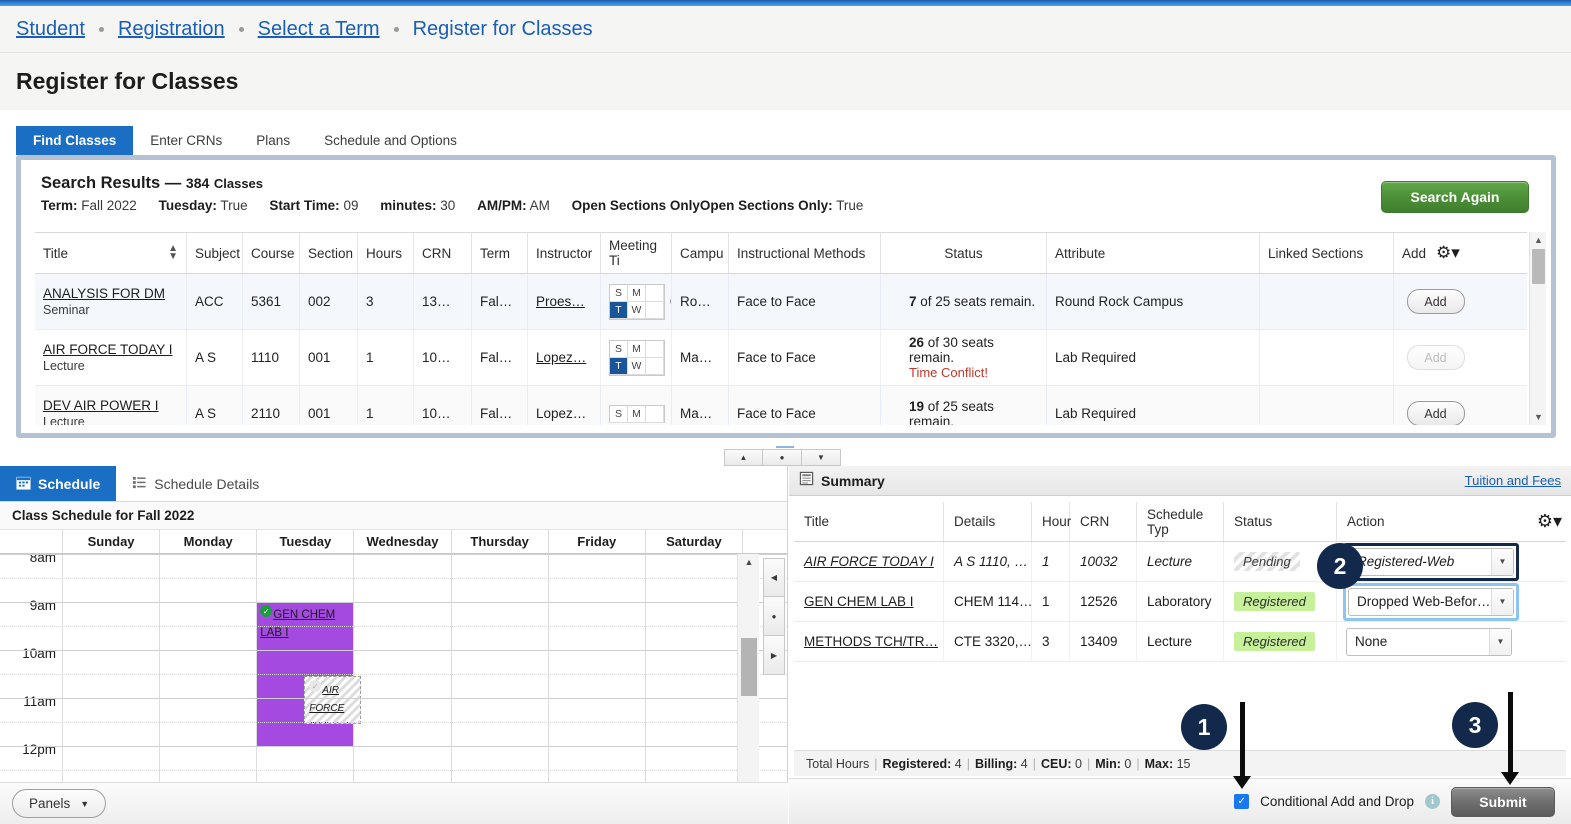 This screenshot has width=1571, height=824. What do you see at coordinates (186, 140) in the screenshot?
I see `tab-enter-crns: Enter CRNs` at bounding box center [186, 140].